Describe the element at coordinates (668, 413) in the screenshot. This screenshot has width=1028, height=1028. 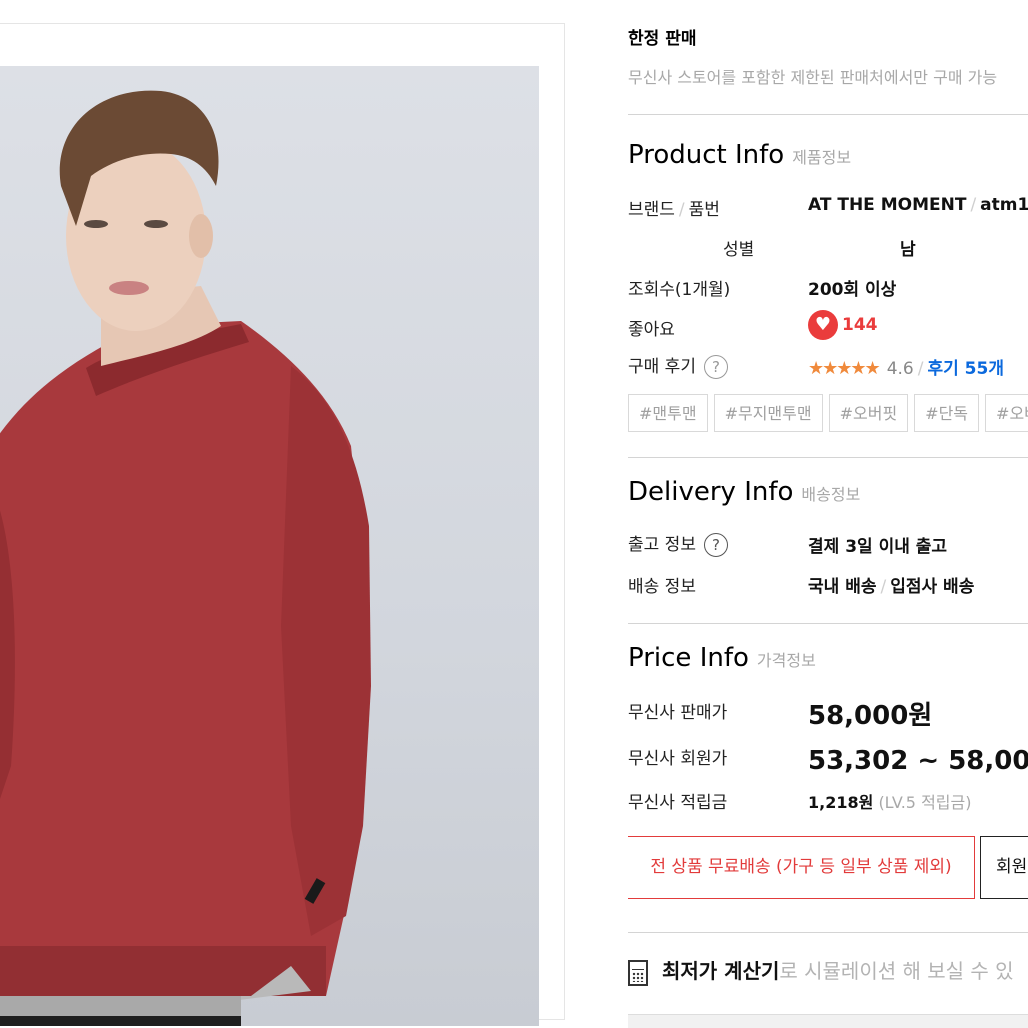
I see `tag-item: #맨투맨` at that location.